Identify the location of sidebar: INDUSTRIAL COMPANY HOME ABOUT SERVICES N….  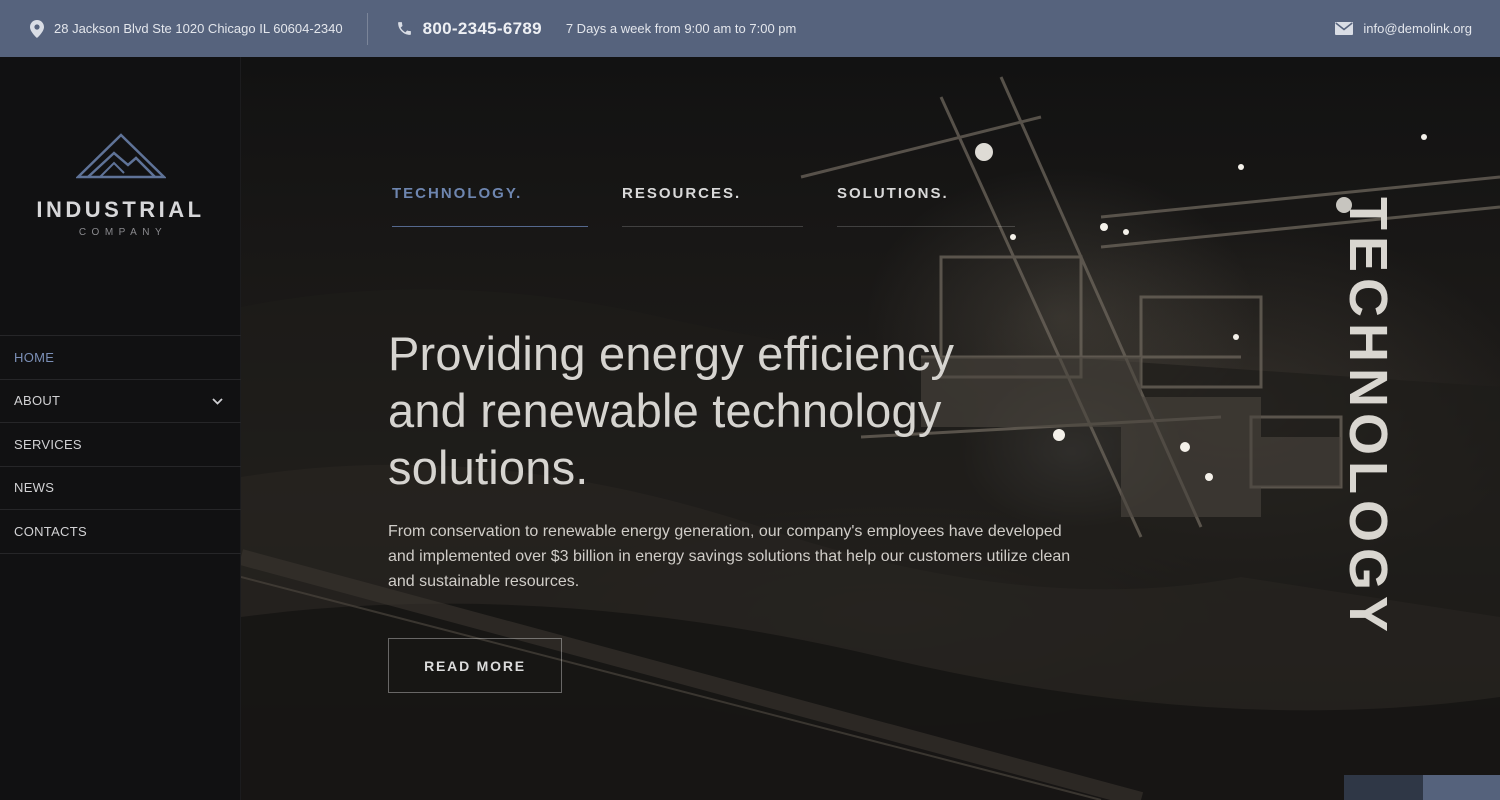
(120, 428).